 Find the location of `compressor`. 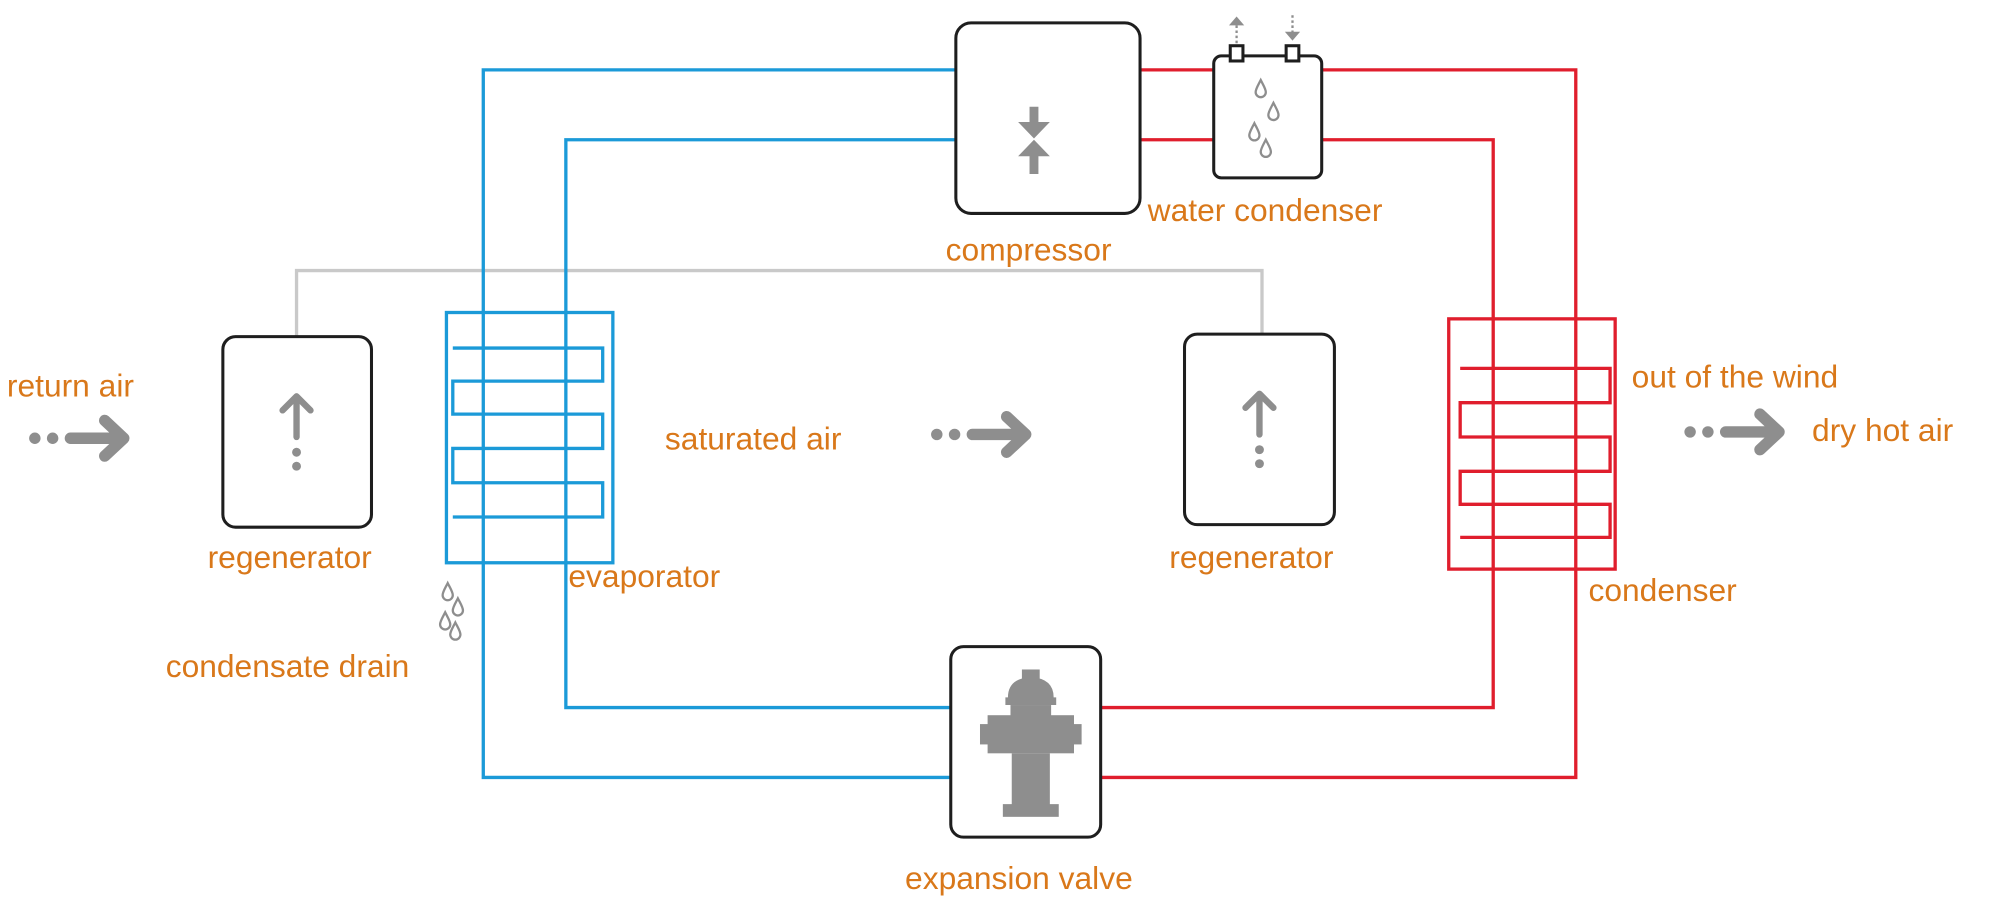

compressor is located at coordinates (1048, 118).